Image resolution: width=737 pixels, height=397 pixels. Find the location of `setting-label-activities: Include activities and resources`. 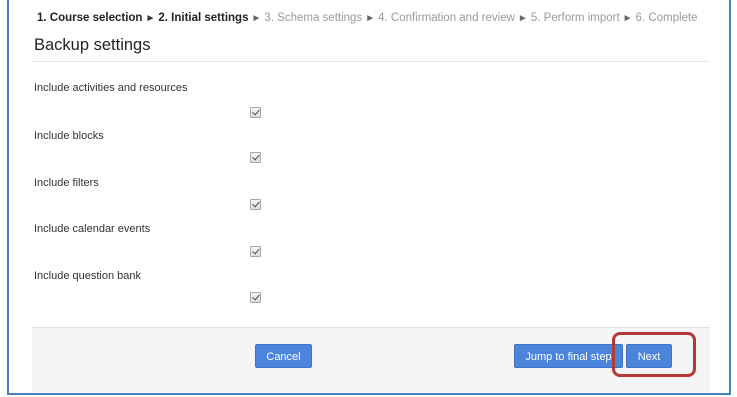

setting-label-activities: Include activities and resources is located at coordinates (111, 88).